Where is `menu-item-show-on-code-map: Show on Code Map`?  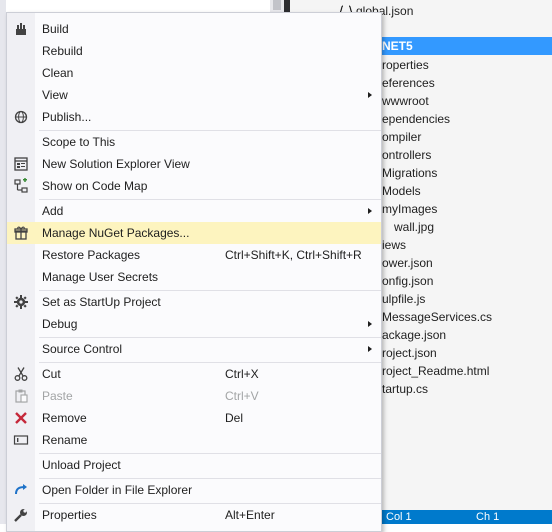
menu-item-show-on-code-map: Show on Code Map is located at coordinates (194, 186).